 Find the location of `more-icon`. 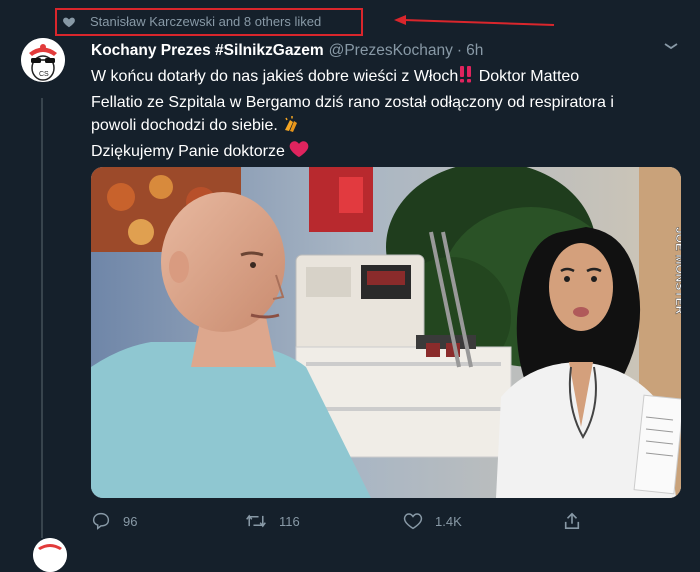

more-icon is located at coordinates (671, 46).